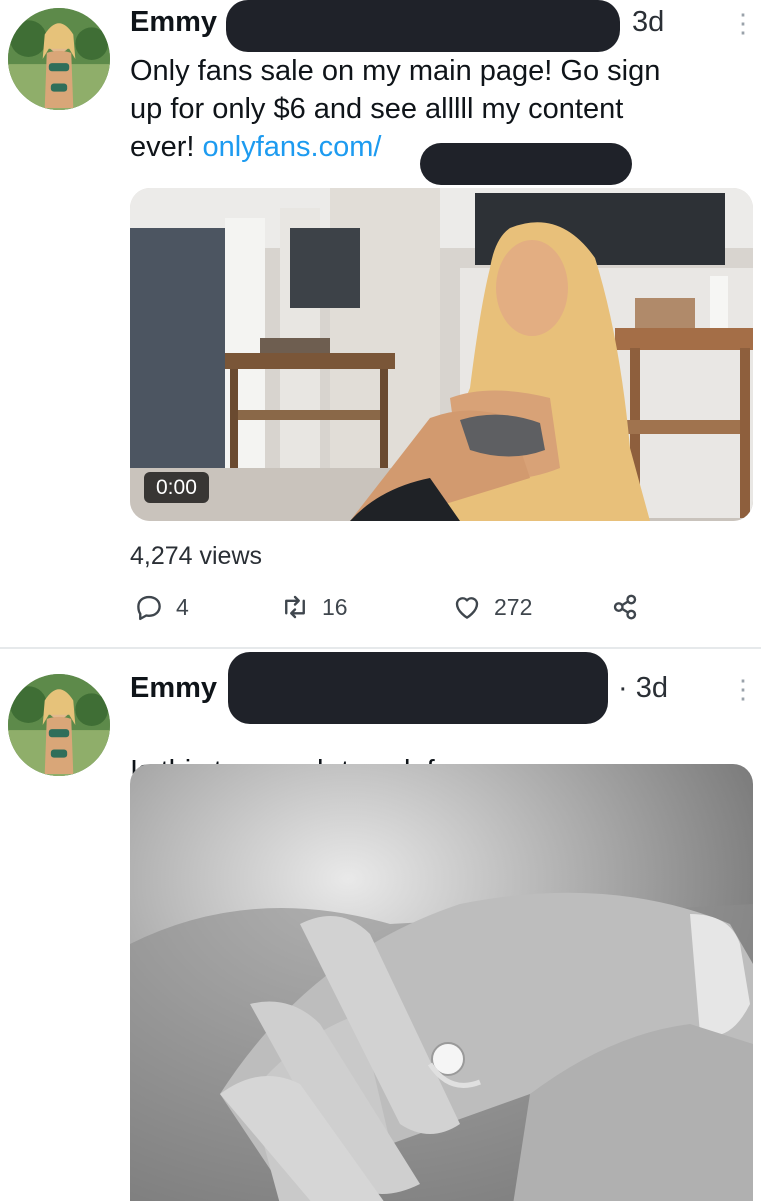 This screenshot has height=1201, width=761. I want to click on reply-count: 4, so click(182, 606).